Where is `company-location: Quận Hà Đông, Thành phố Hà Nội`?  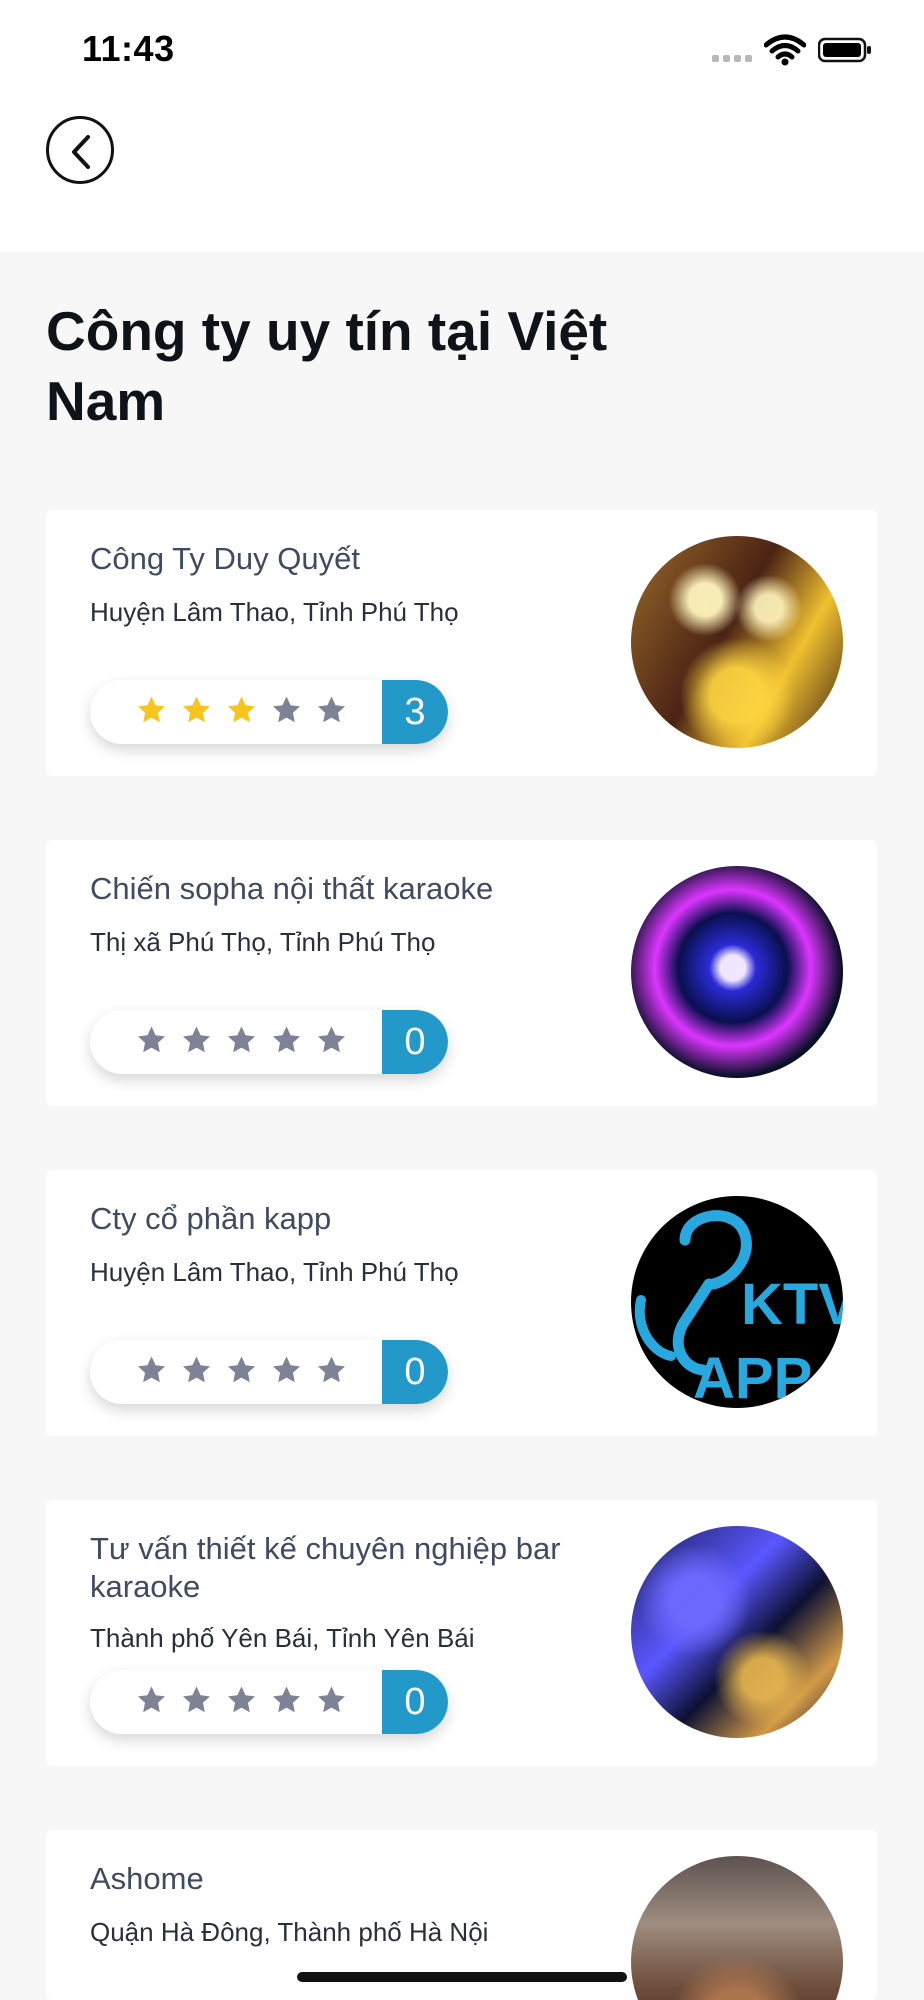 company-location: Quận Hà Đông, Thành phố Hà Nội is located at coordinates (289, 1932).